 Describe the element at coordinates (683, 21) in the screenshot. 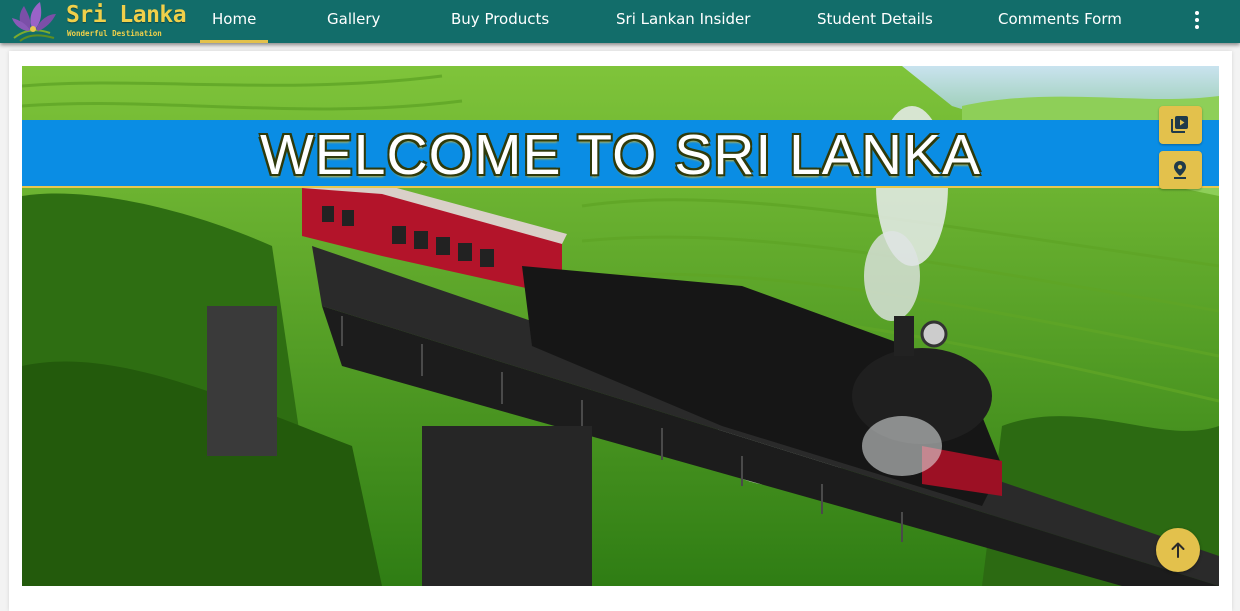

I see `nav-item-sri-lankan-insider: Sri Lankan Insider` at that location.